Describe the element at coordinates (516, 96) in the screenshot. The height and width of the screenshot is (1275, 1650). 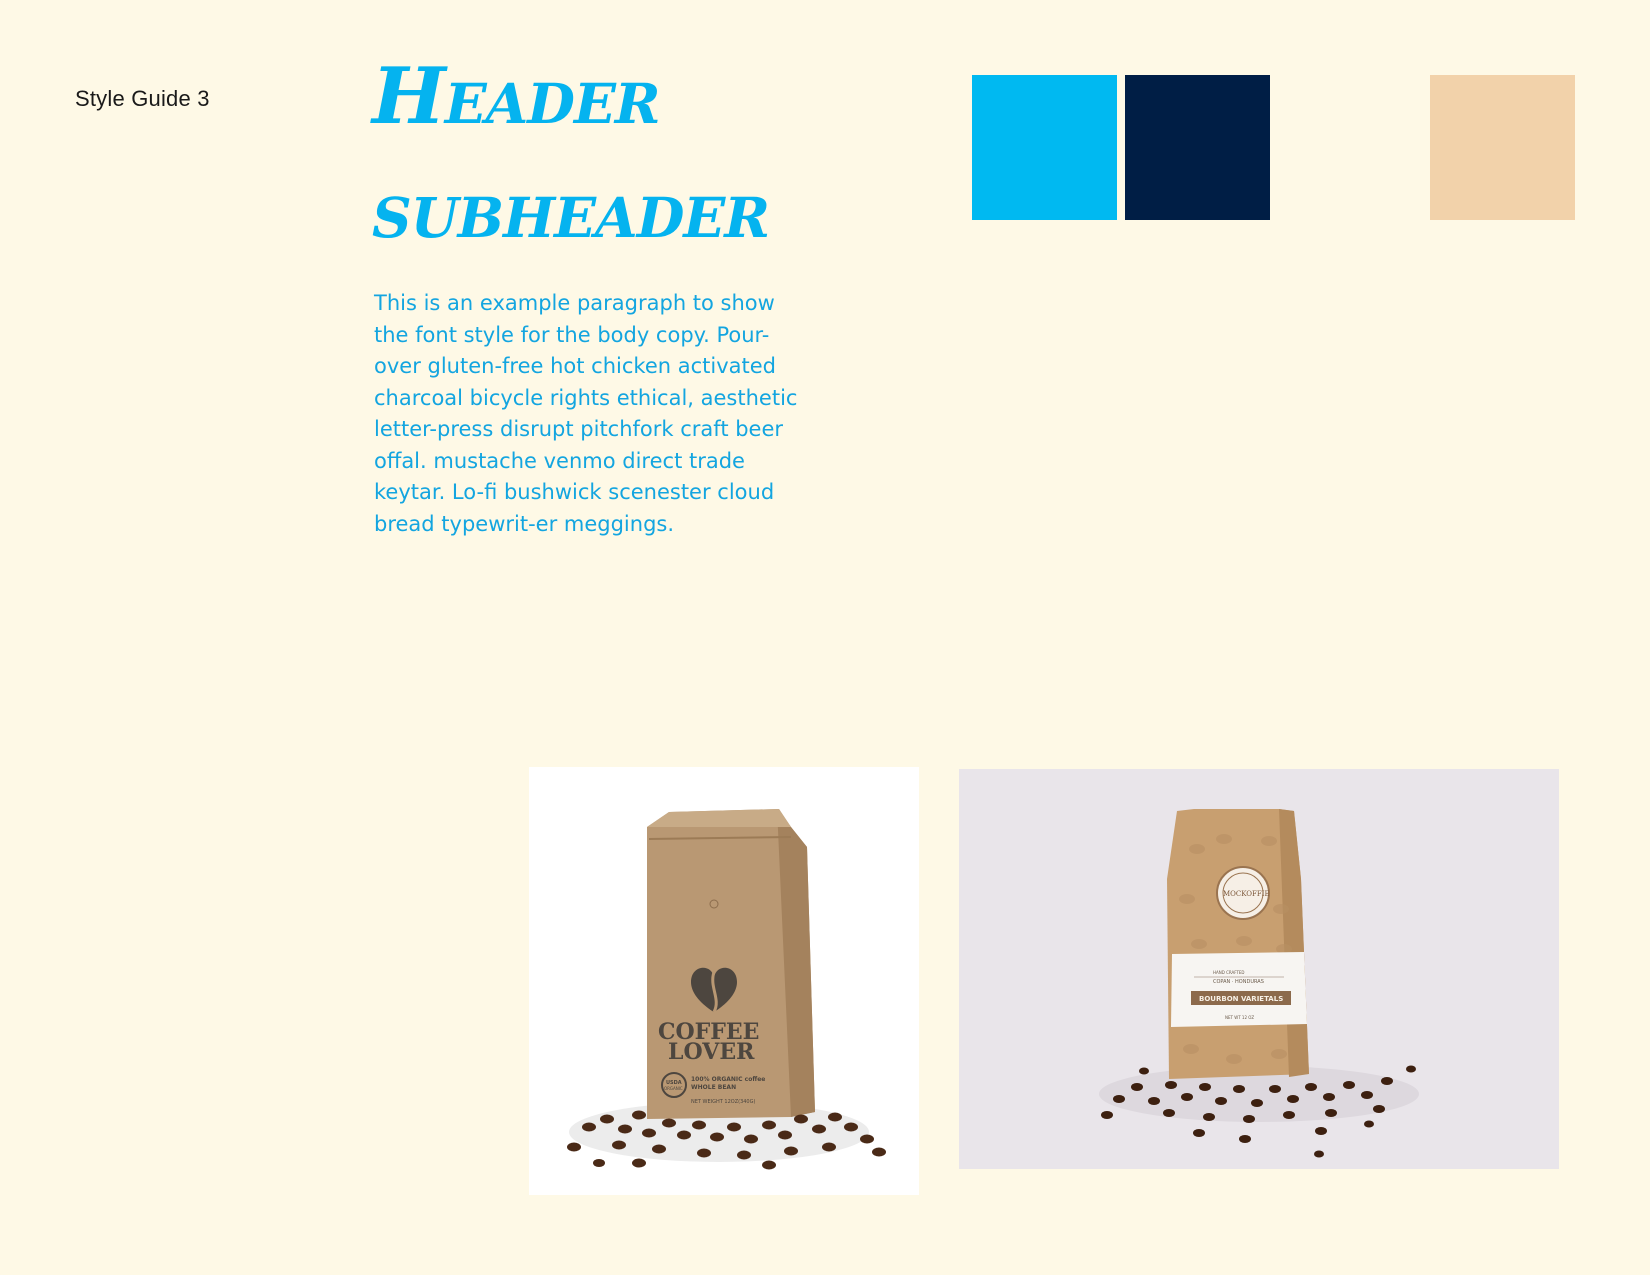
I see `header-sample: Header` at that location.